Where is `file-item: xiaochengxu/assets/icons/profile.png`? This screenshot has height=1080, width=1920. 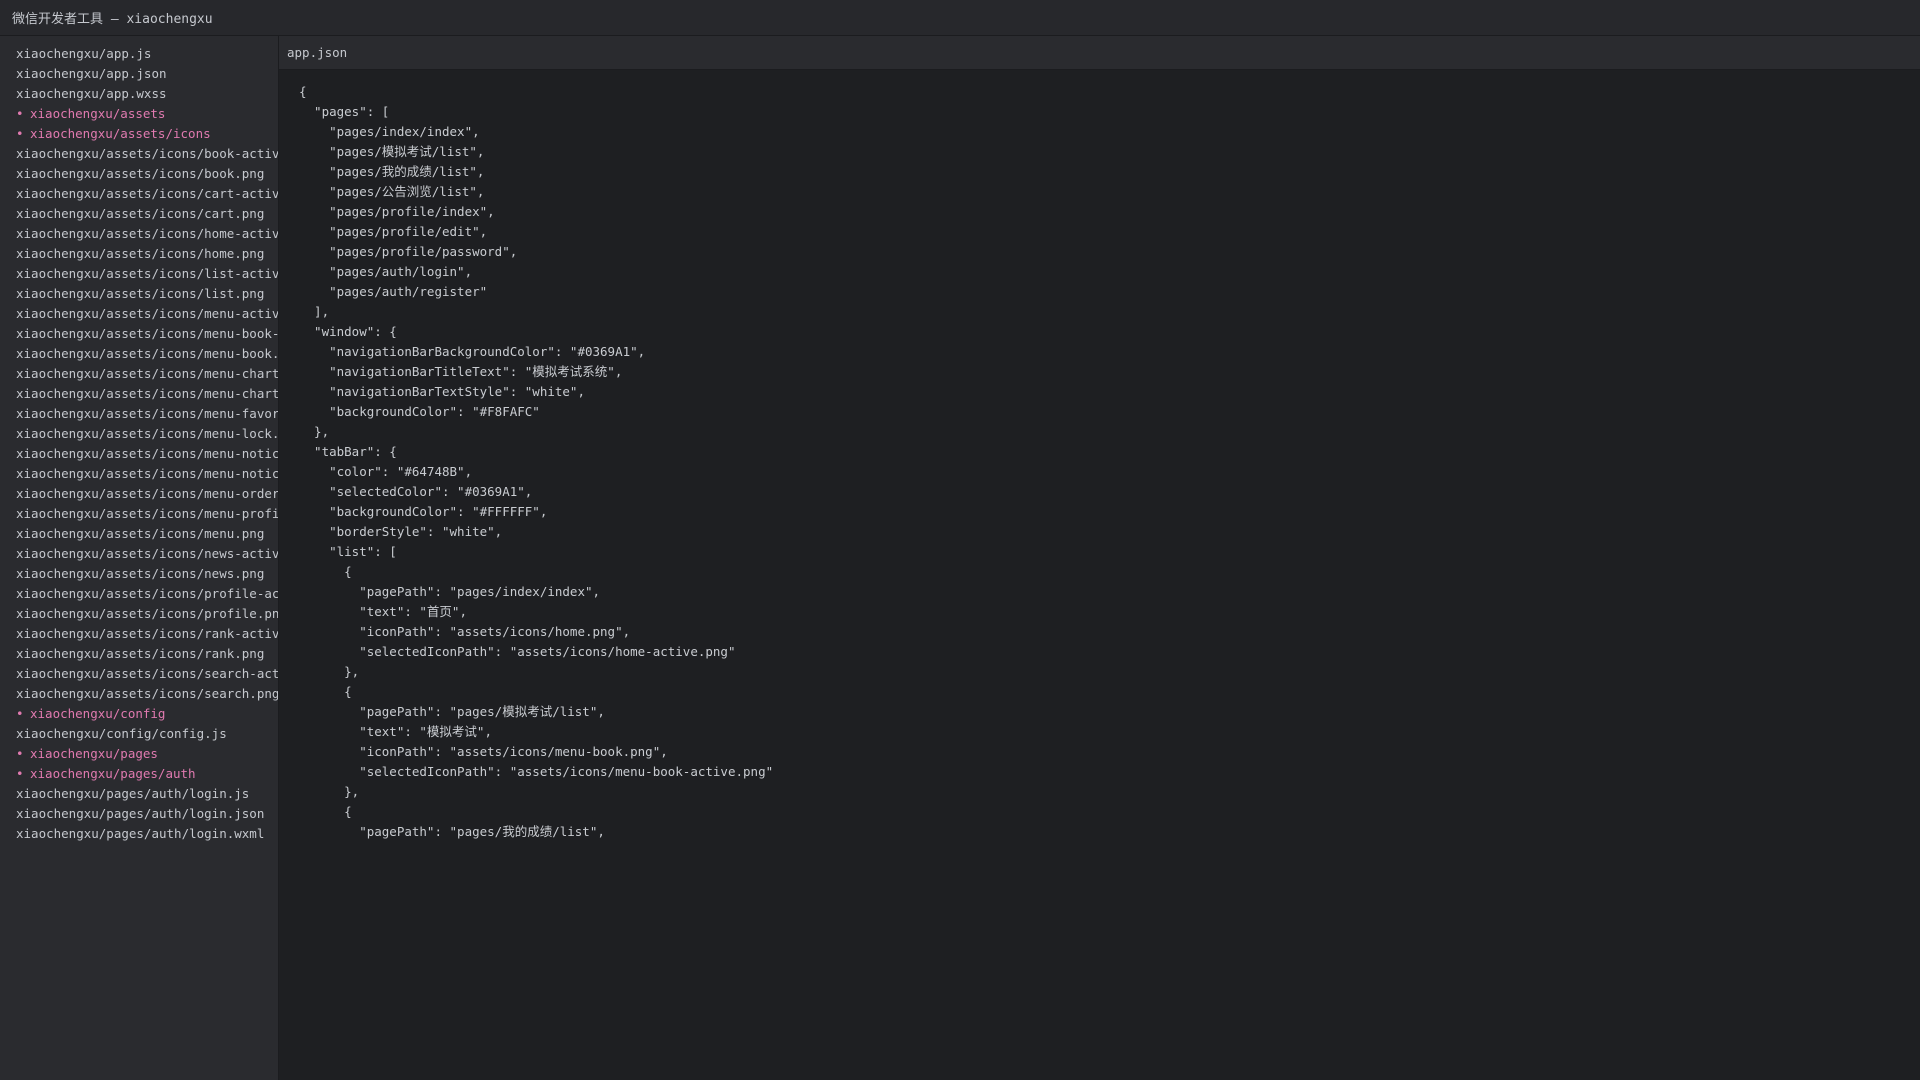
file-item: xiaochengxu/assets/icons/profile.png is located at coordinates (139, 614).